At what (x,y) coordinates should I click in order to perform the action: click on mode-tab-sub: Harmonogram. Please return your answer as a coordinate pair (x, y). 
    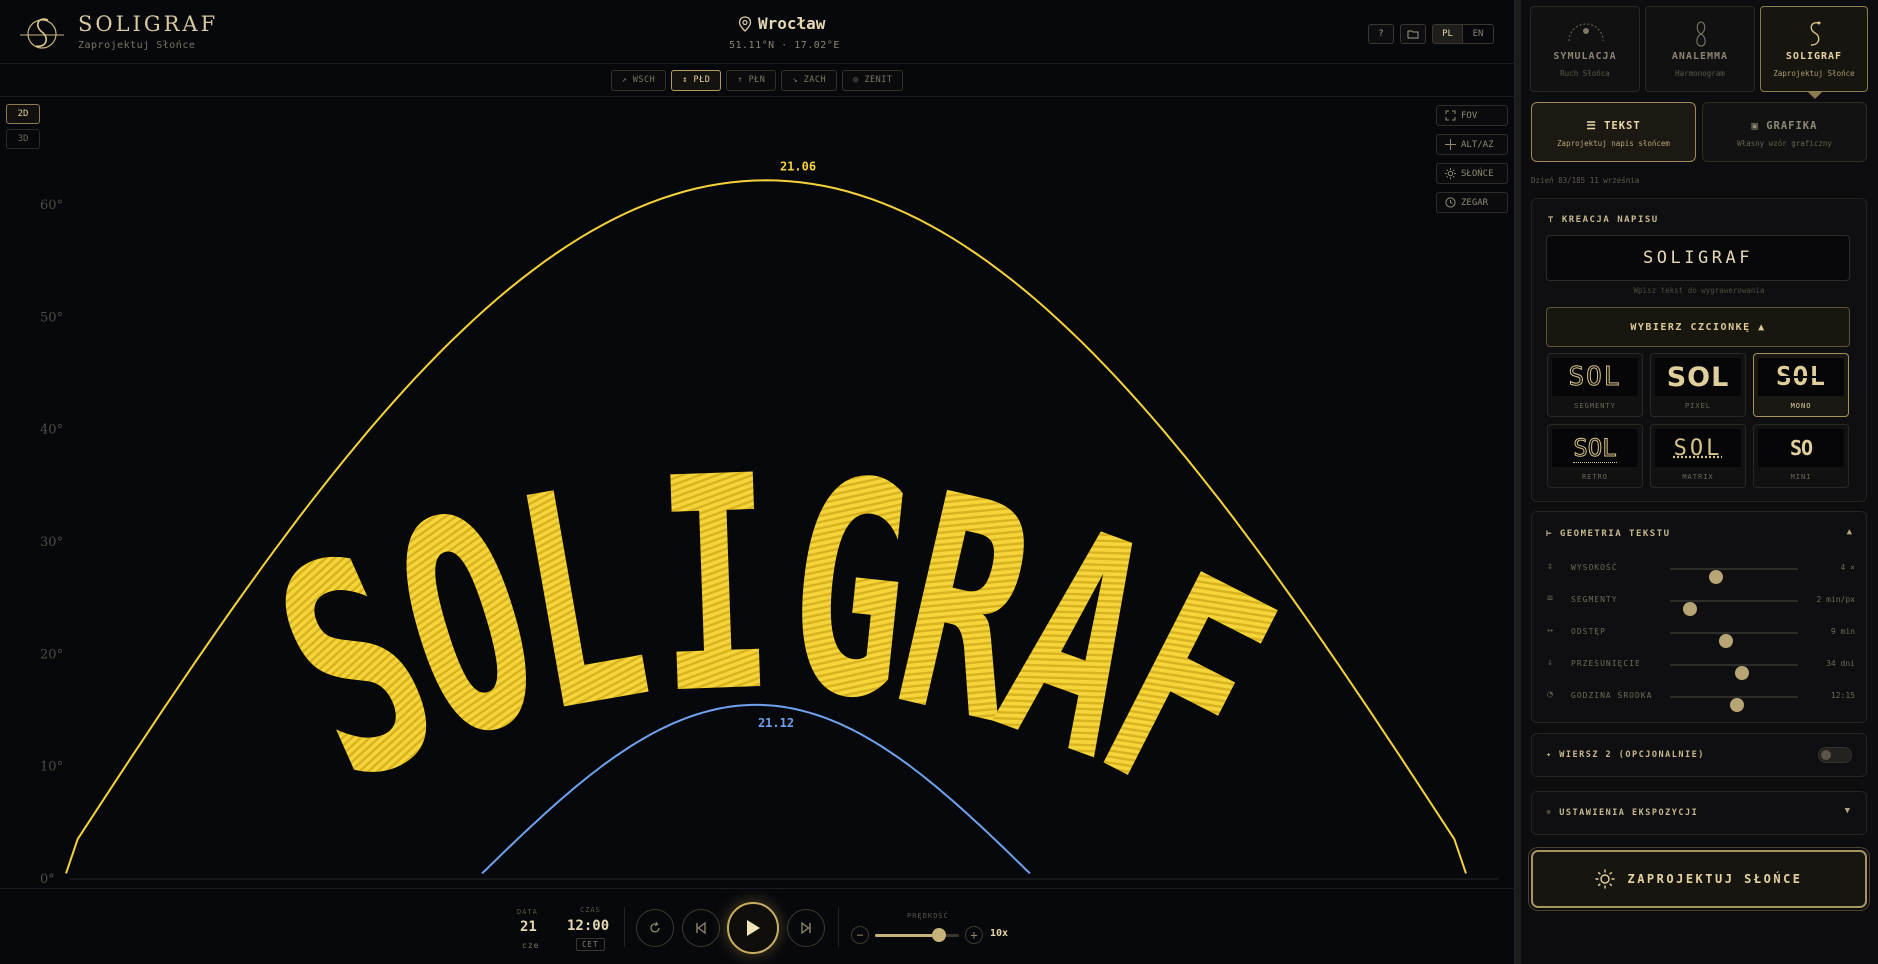
    Looking at the image, I should click on (1700, 73).